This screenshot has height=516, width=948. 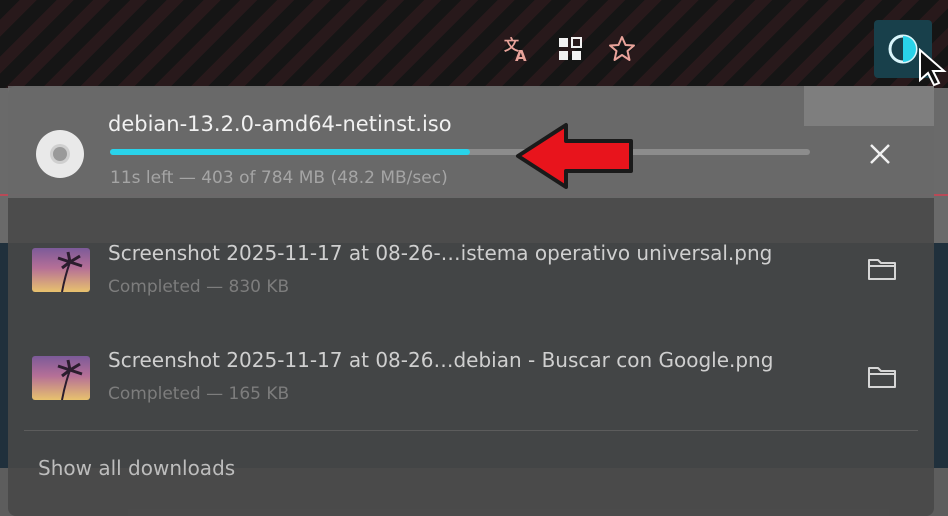 What do you see at coordinates (570, 49) in the screenshot?
I see `extensions-grid-icon` at bounding box center [570, 49].